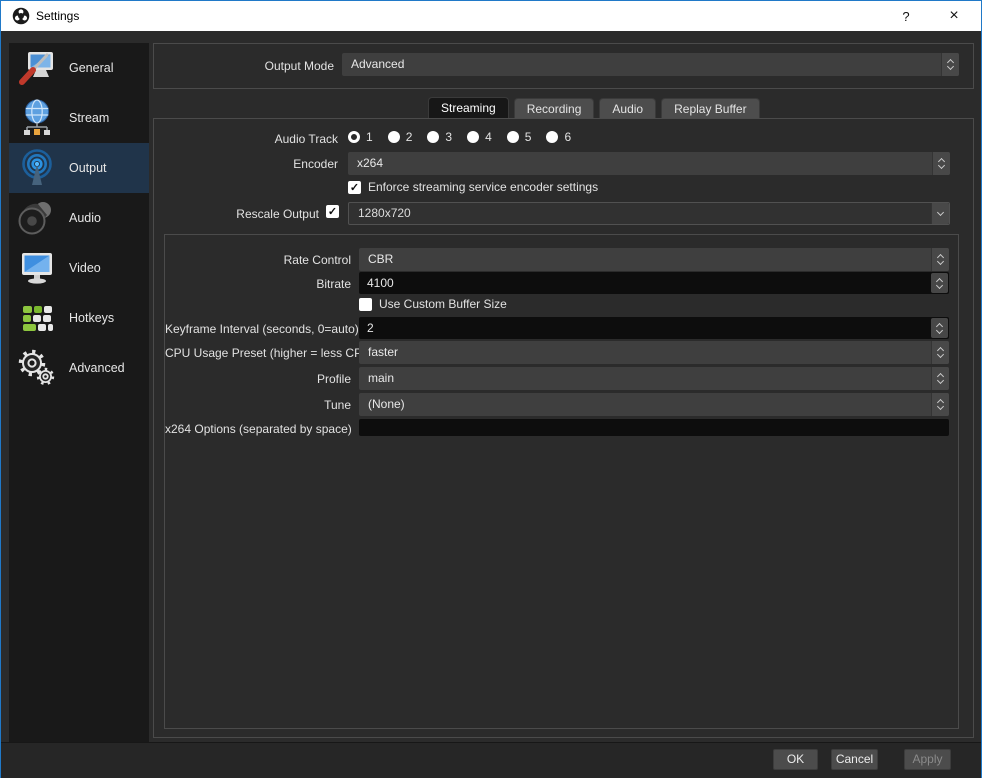  Describe the element at coordinates (37, 268) in the screenshot. I see `video-icon` at that location.